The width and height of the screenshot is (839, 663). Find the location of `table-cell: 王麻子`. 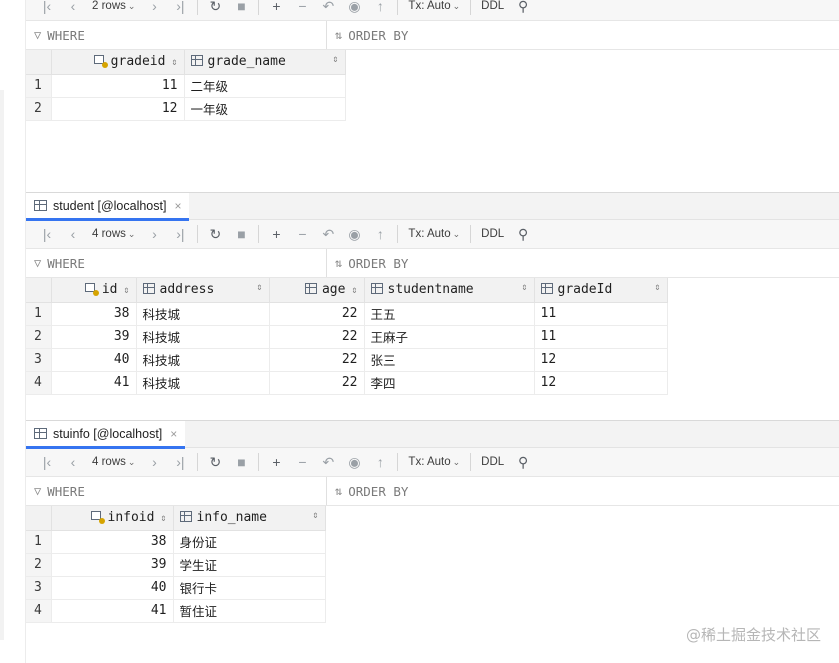

table-cell: 王麻子 is located at coordinates (449, 337).